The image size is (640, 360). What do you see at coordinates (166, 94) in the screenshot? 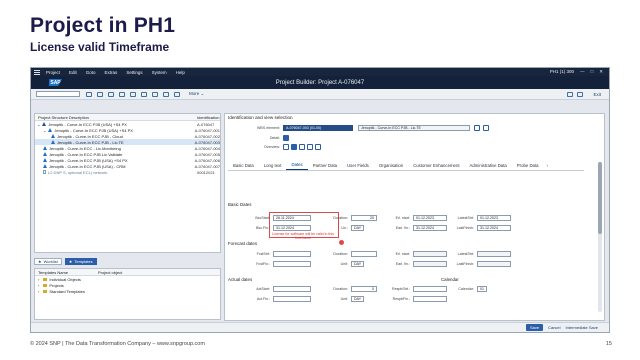
I see `settings-icon` at bounding box center [166, 94].